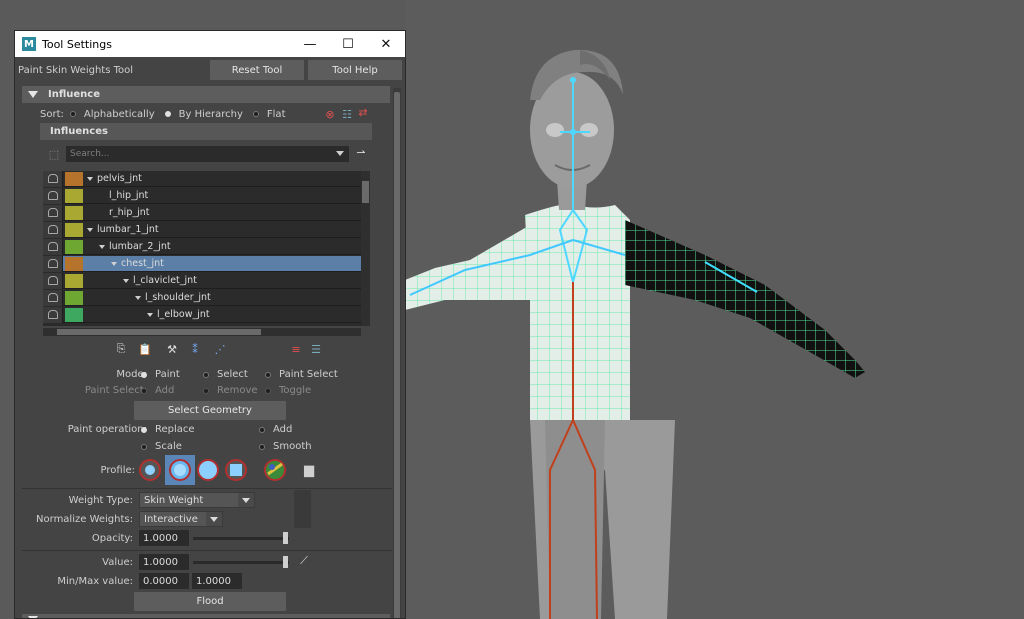 Image resolution: width=1024 pixels, height=619 pixels. Describe the element at coordinates (220, 349) in the screenshot. I see `show-influences-icon: ⋰` at that location.